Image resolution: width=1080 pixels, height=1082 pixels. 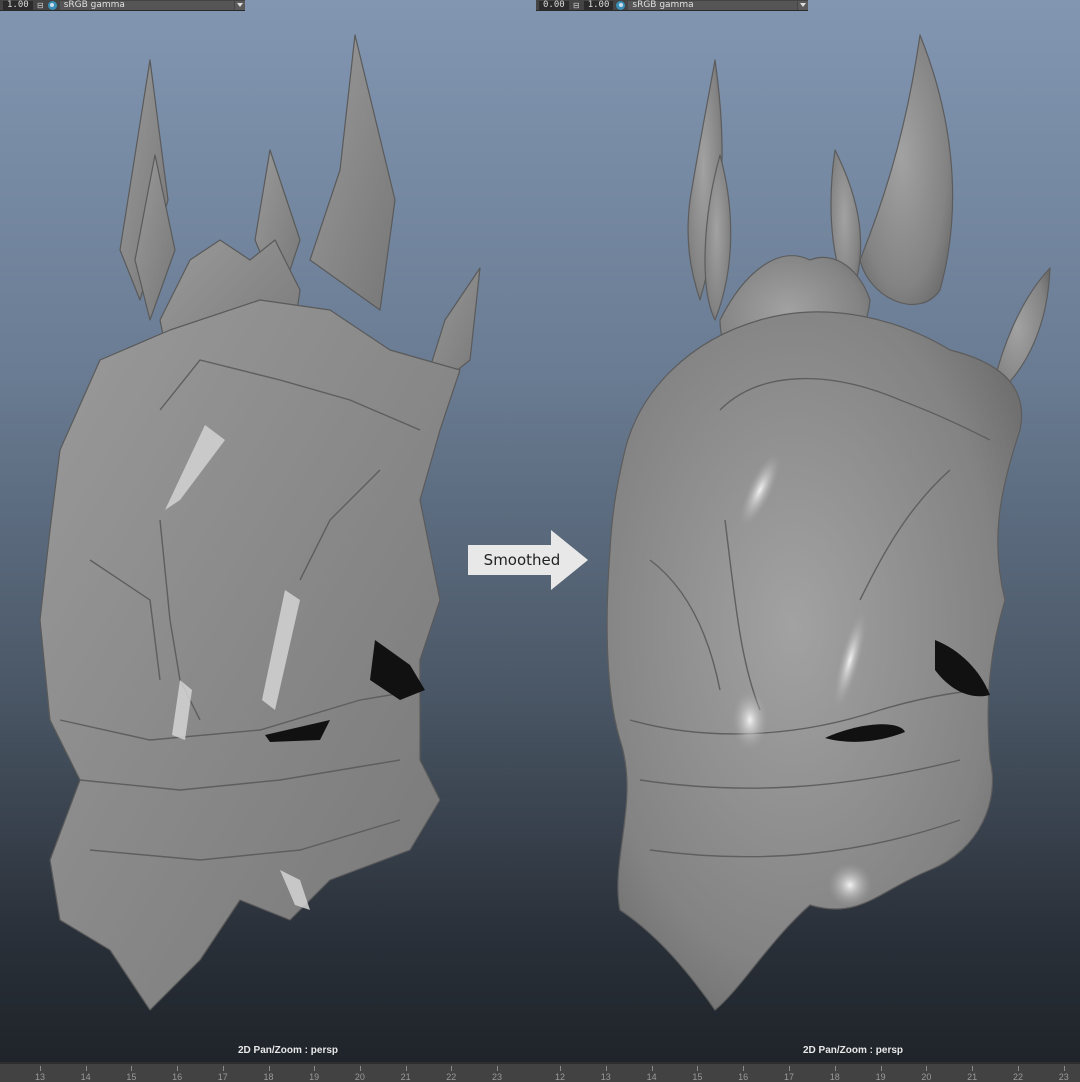 I want to click on camera-label-right: 2D Pan/Zoom : persp, so click(x=853, y=1050).